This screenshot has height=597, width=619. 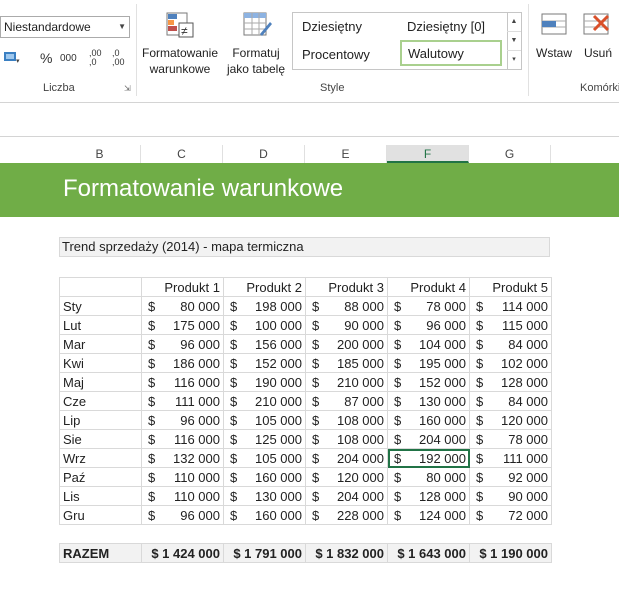 I want to click on insert-button: Wstaw, so click(x=554, y=40).